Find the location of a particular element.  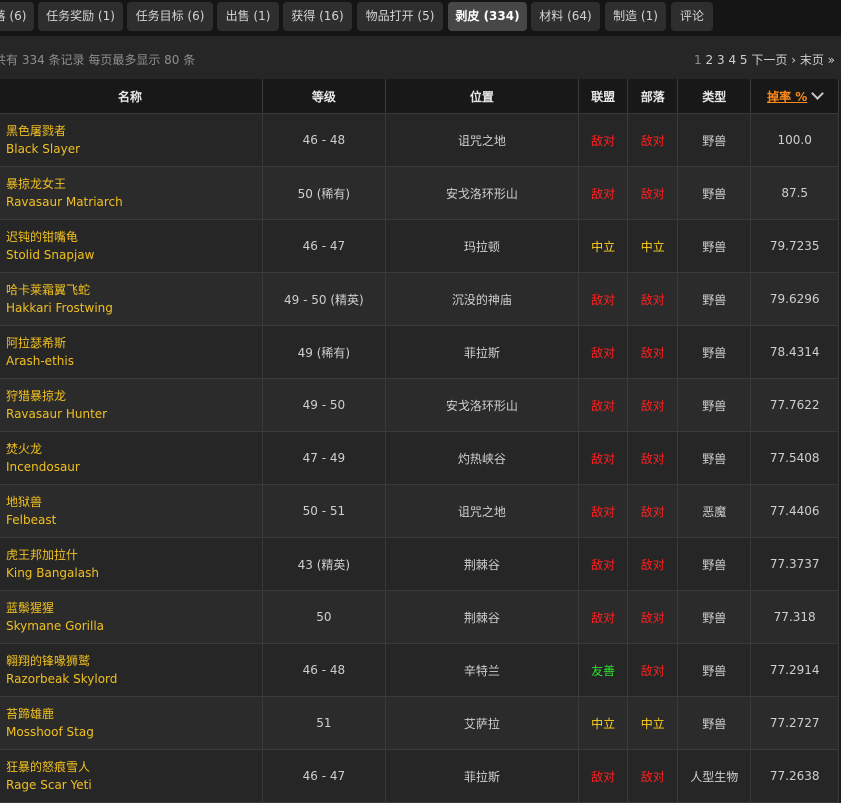

last-page-link: 末页 » is located at coordinates (817, 60).